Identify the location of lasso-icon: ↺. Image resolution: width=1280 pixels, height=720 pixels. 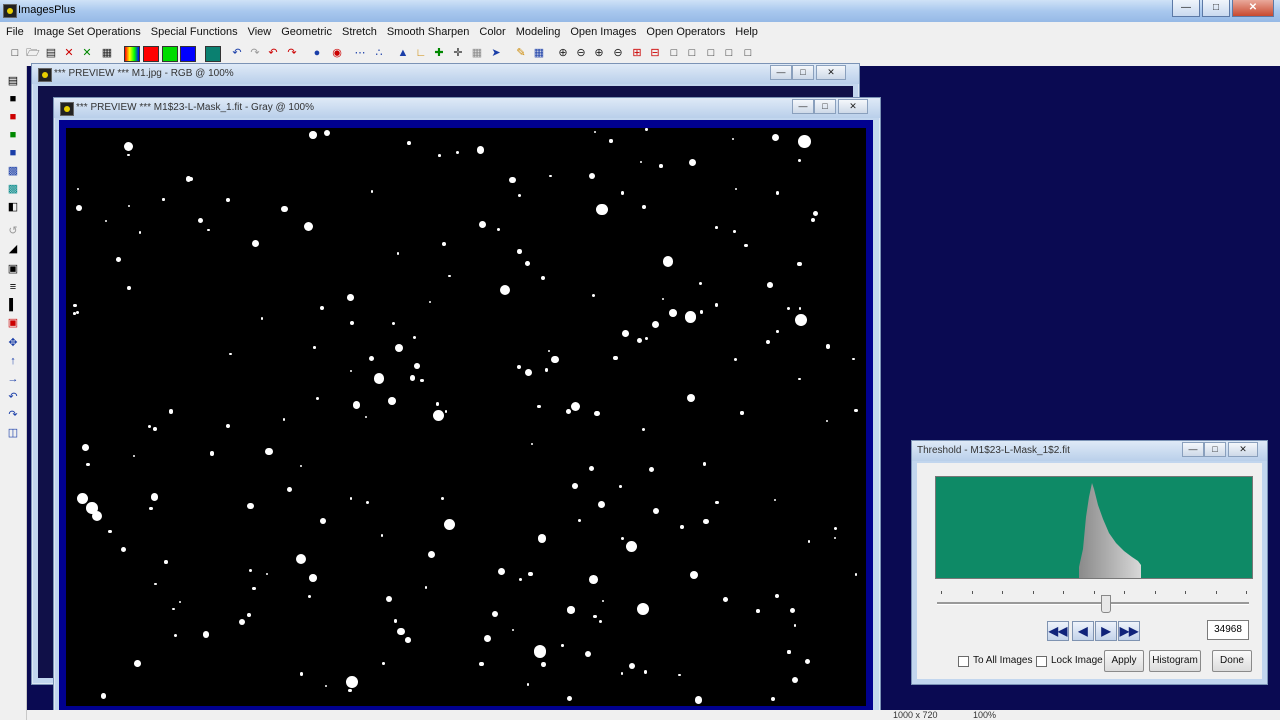
(13, 231).